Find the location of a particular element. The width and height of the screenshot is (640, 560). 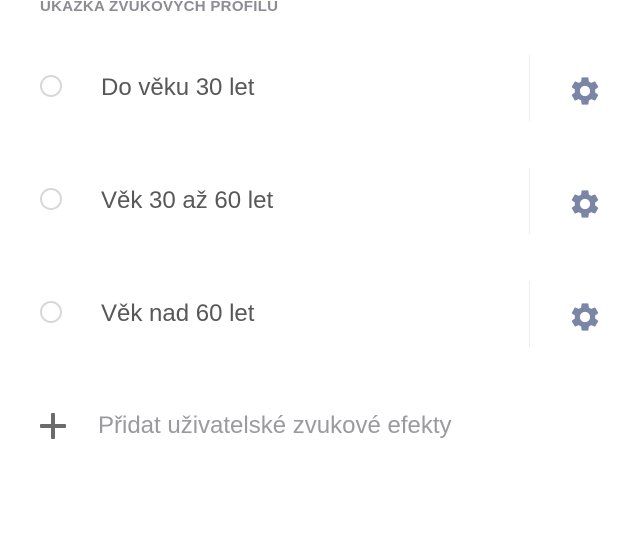

profile-row-under-30: Do věku 30 let is located at coordinates (320, 88).